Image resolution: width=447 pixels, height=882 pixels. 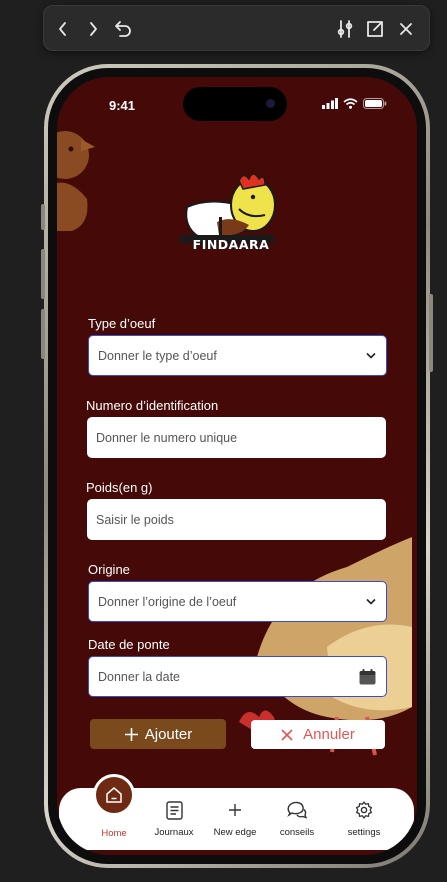 What do you see at coordinates (364, 810) in the screenshot?
I see `gear-icon` at bounding box center [364, 810].